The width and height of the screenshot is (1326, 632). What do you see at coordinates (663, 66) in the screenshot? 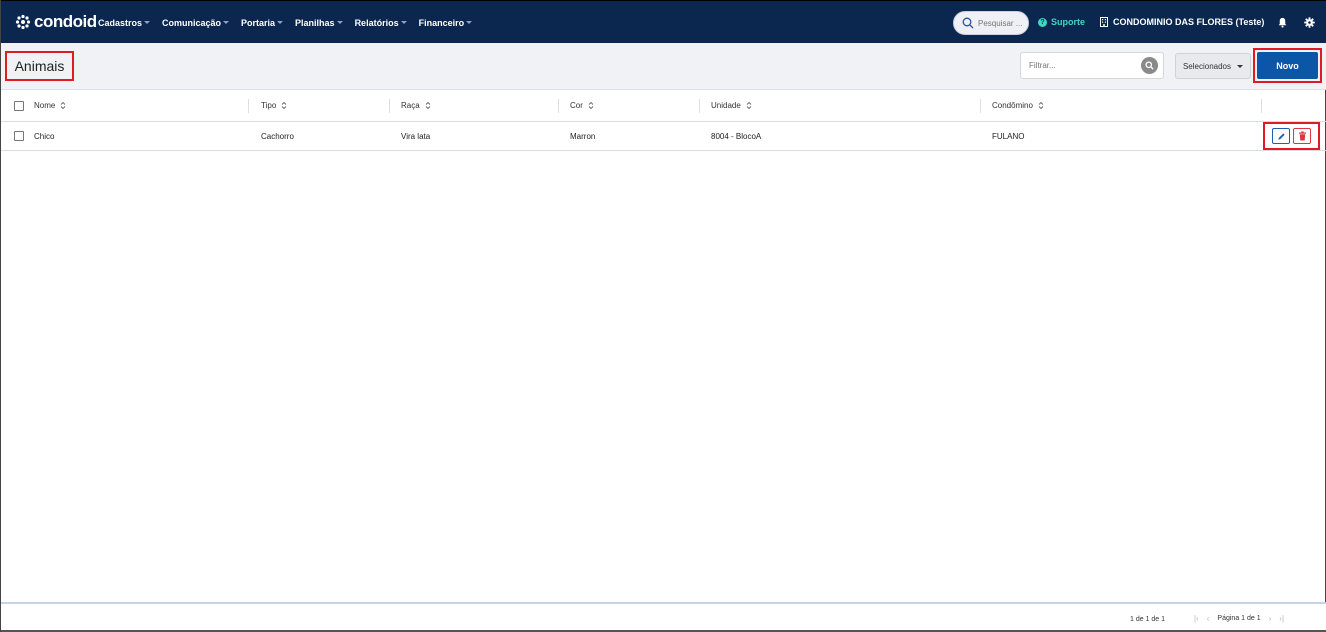
I see `page-header: Animais Selecionados Novo` at bounding box center [663, 66].